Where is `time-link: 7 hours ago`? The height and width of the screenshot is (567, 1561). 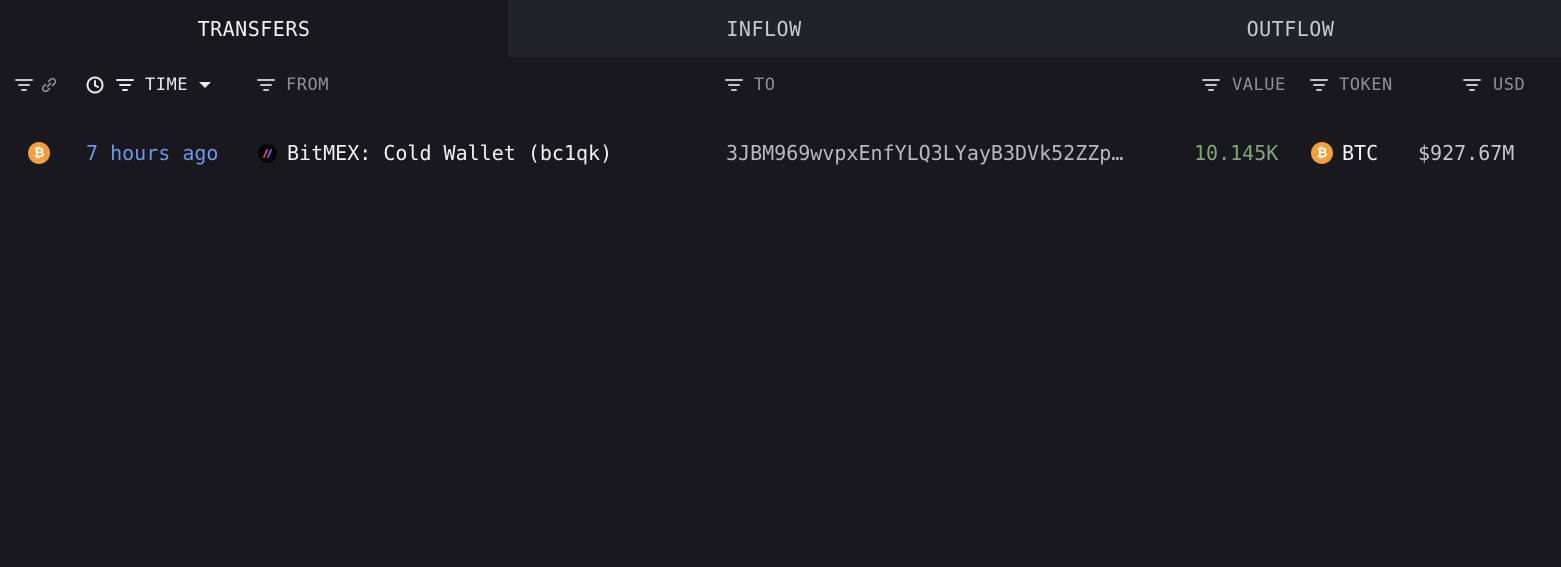
time-link: 7 hours ago is located at coordinates (152, 153).